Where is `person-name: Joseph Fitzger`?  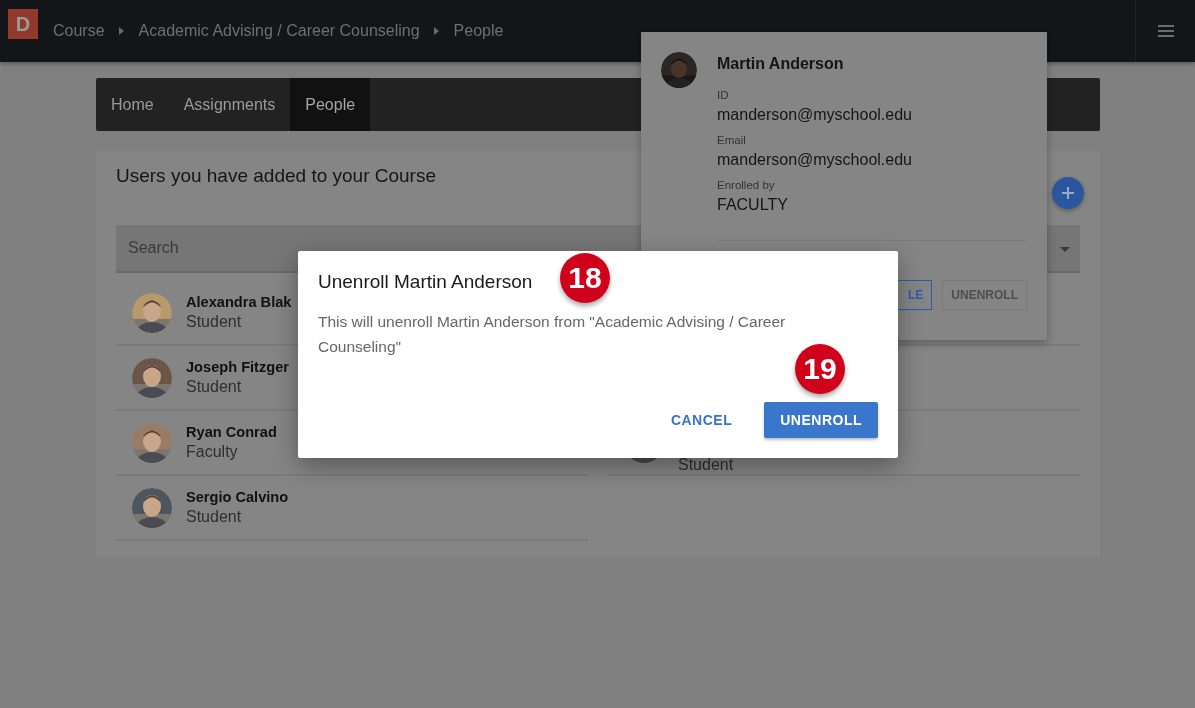 person-name: Joseph Fitzger is located at coordinates (237, 367).